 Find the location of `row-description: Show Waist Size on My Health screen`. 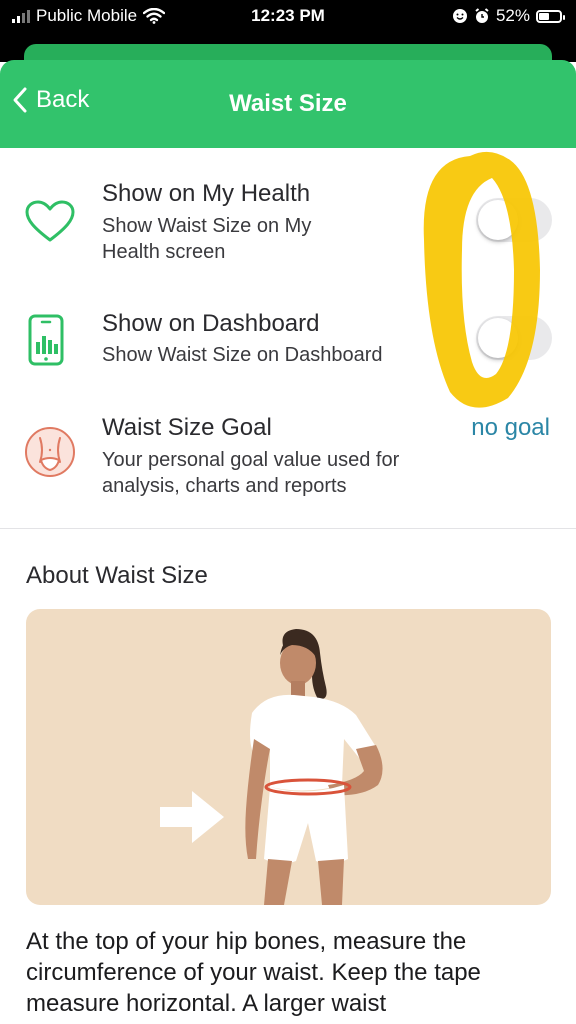

row-description: Show Waist Size on My Health screen is located at coordinates (206, 239).